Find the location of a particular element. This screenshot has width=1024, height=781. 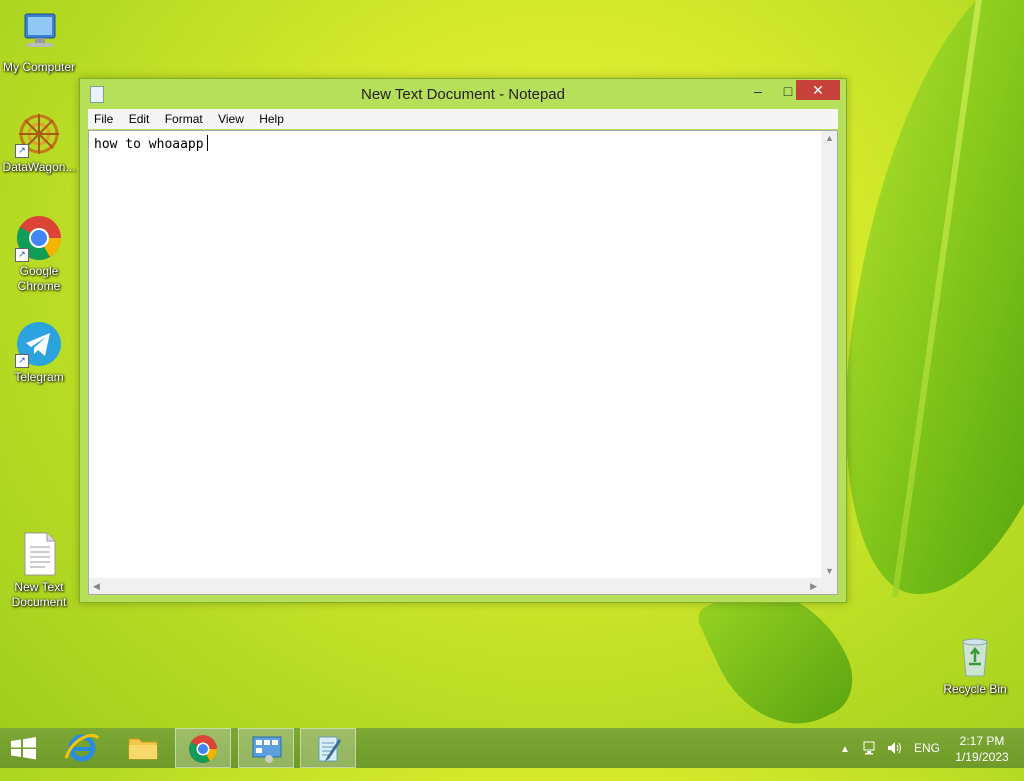

windows-logo-icon is located at coordinates (23, 748).